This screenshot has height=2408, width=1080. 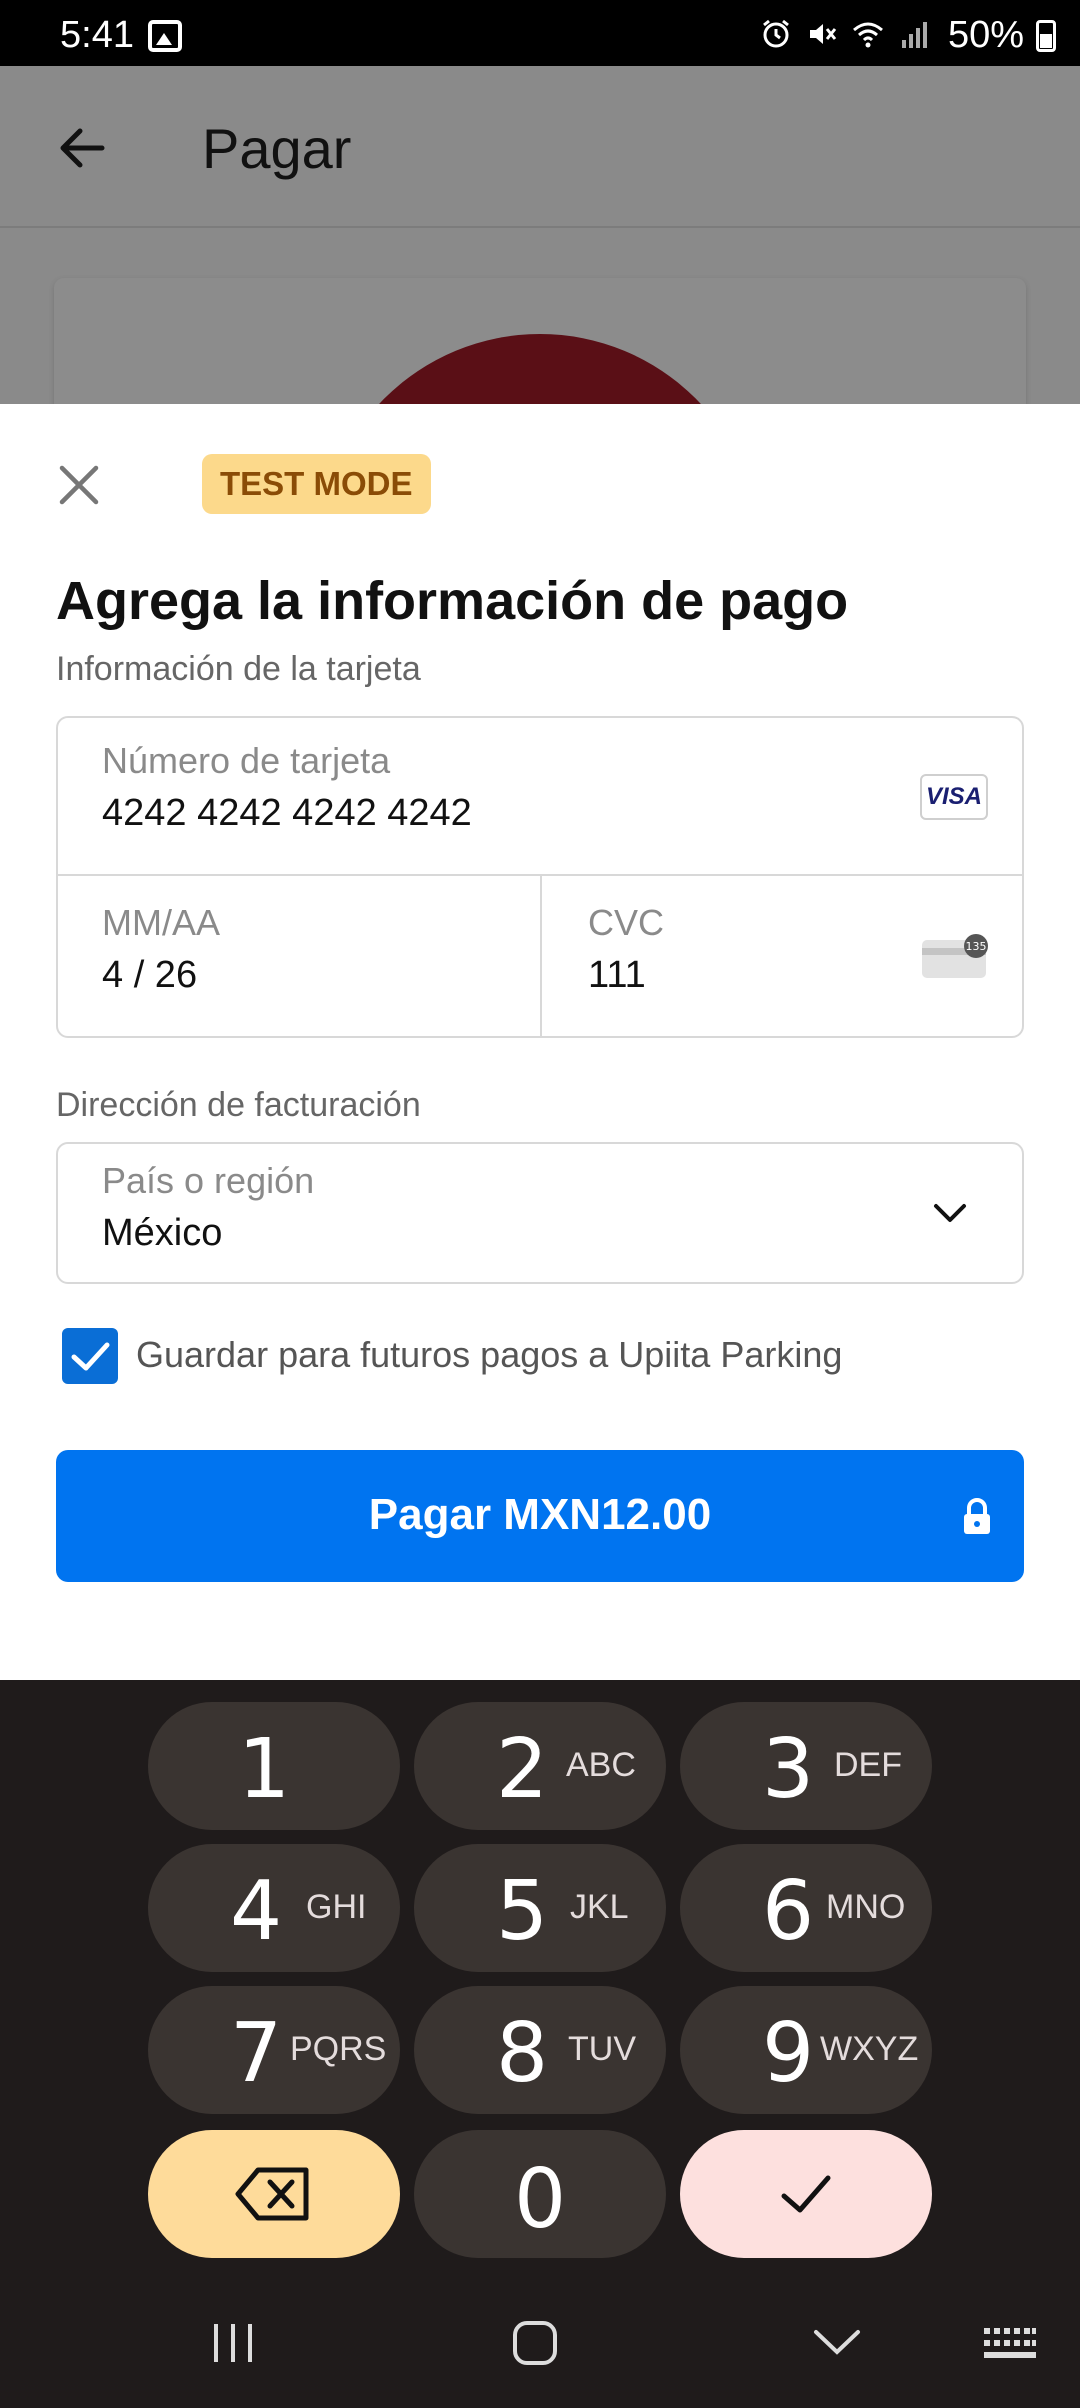 What do you see at coordinates (97, 35) in the screenshot?
I see `status-time: 5:41` at bounding box center [97, 35].